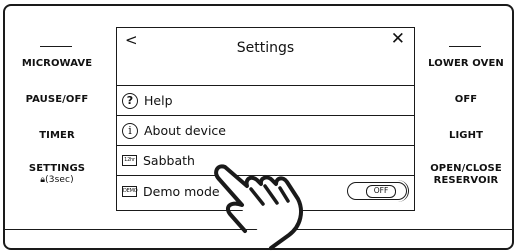 This screenshot has height=252, width=517. I want to click on menu-item-help: ? Help, so click(265, 101).